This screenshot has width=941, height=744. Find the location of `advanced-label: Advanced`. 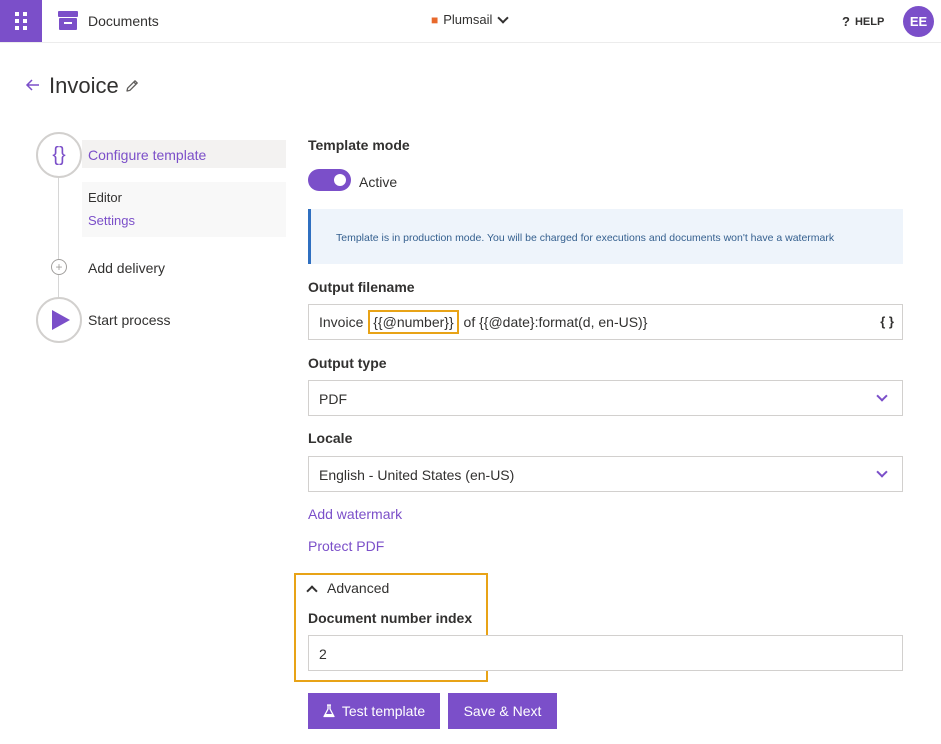

advanced-label: Advanced is located at coordinates (358, 588).